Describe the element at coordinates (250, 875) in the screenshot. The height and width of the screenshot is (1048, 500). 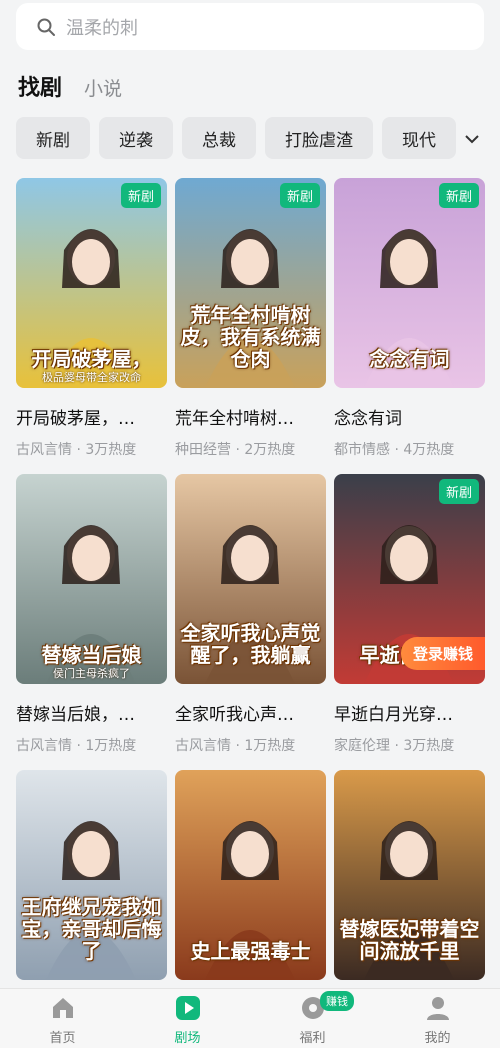
I see `drama-poster: 史上最强毒士` at that location.